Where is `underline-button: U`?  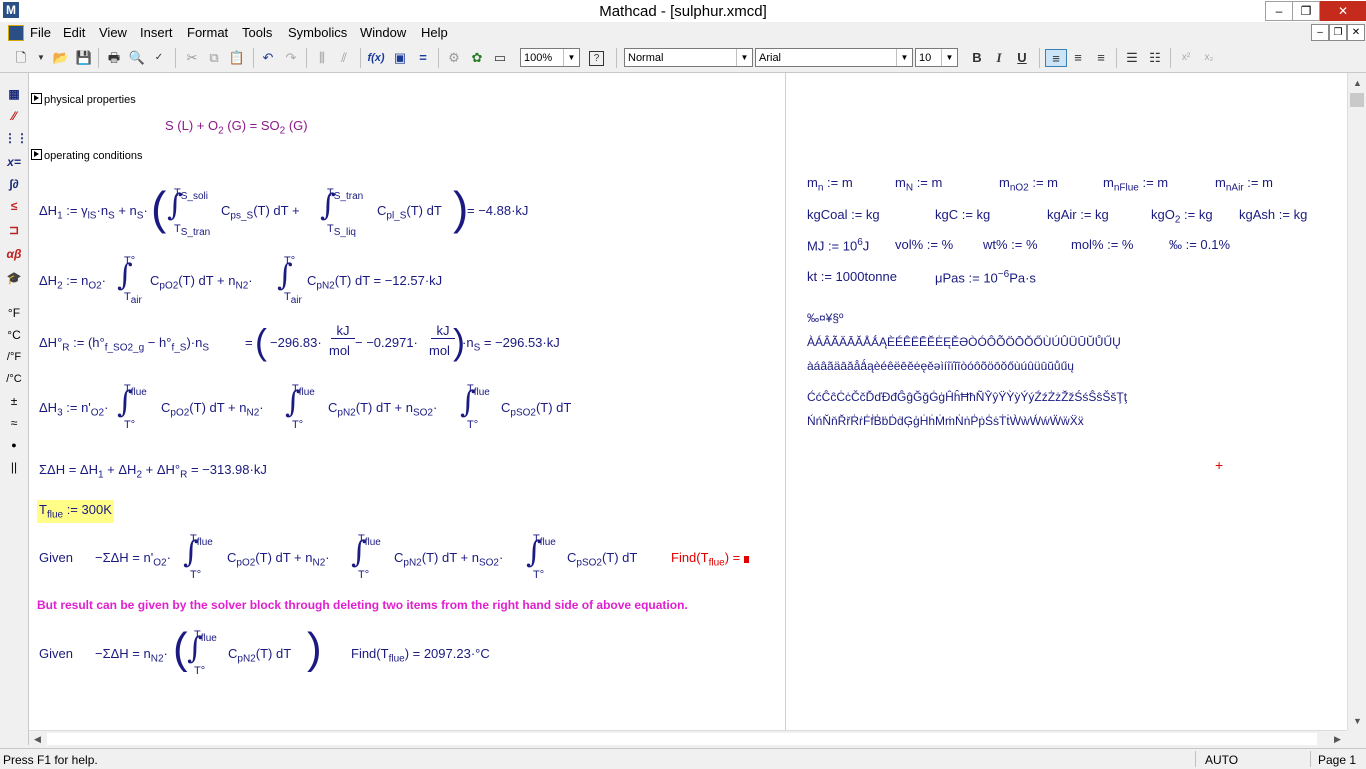 underline-button: U is located at coordinates (1022, 58).